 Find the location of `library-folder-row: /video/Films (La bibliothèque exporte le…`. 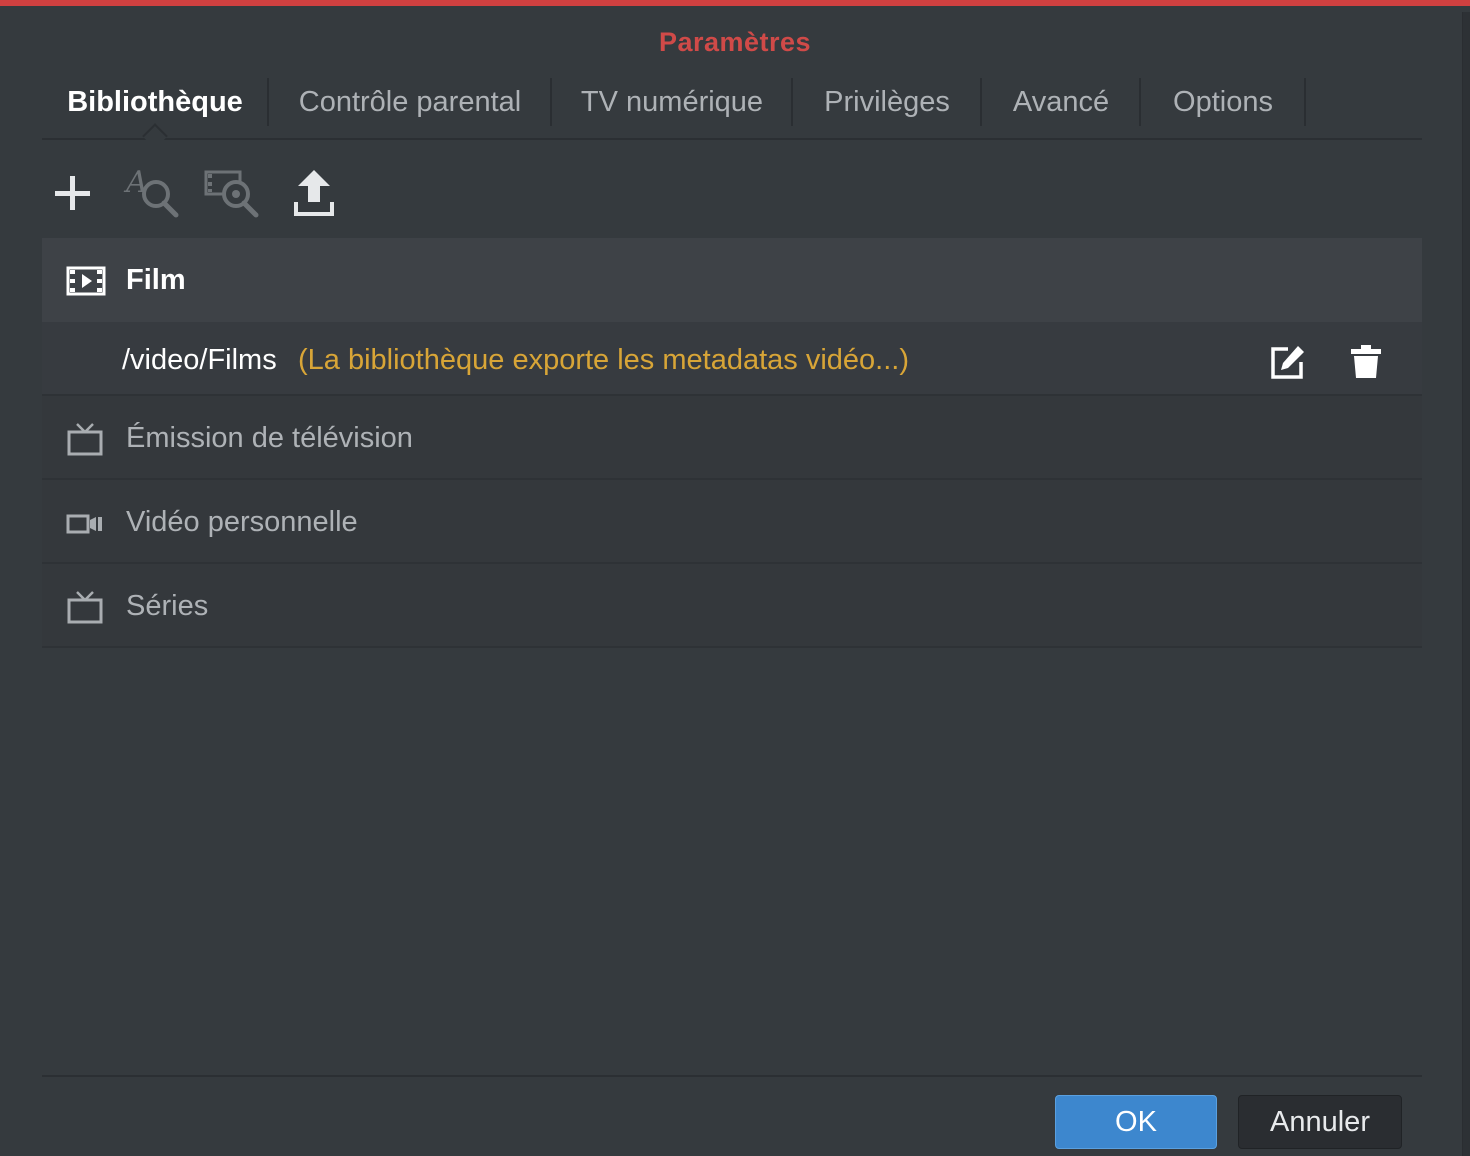

library-folder-row: /video/Films (La bibliothèque exporte le… is located at coordinates (732, 359).